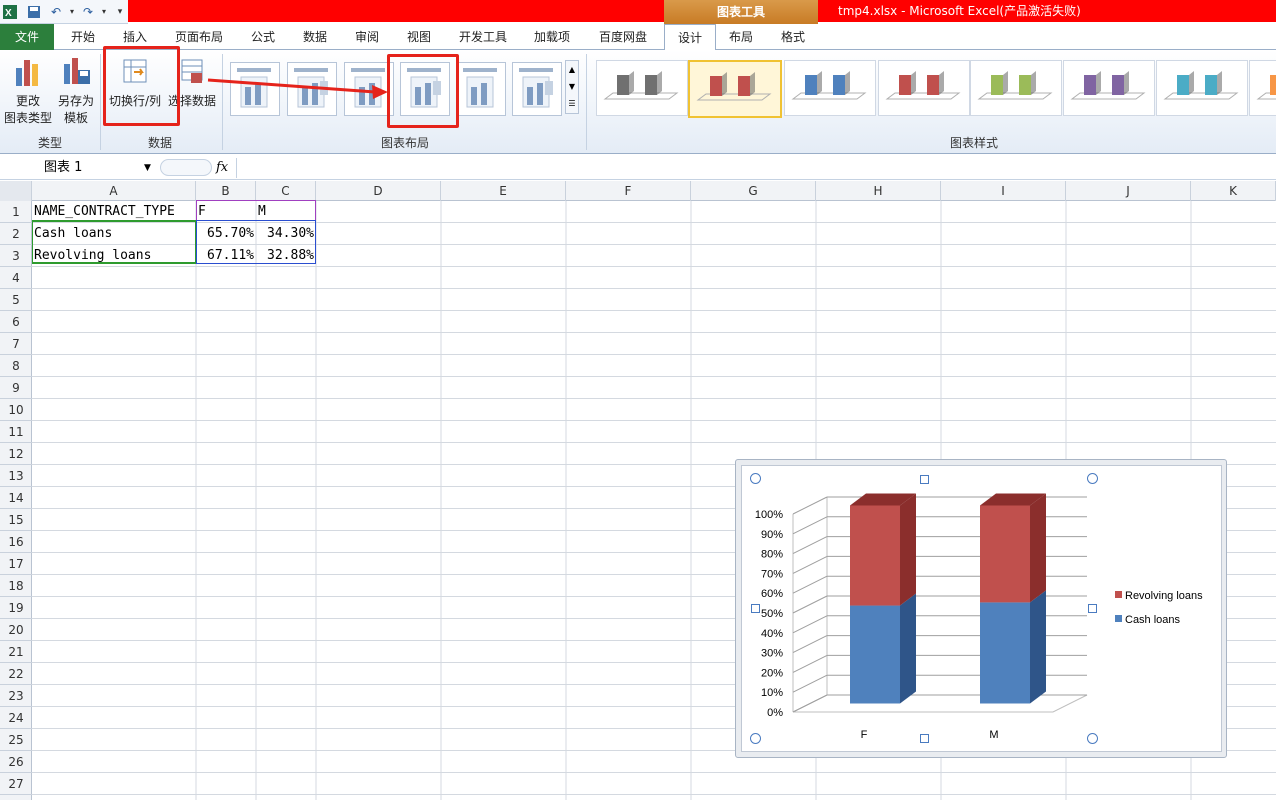 The image size is (1276, 800). I want to click on column-header: E, so click(503, 191).